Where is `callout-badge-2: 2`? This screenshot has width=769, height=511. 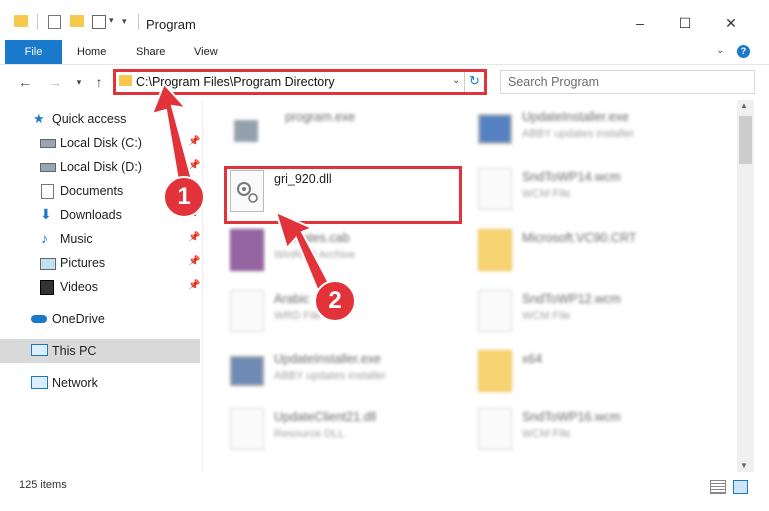 callout-badge-2: 2 is located at coordinates (335, 301).